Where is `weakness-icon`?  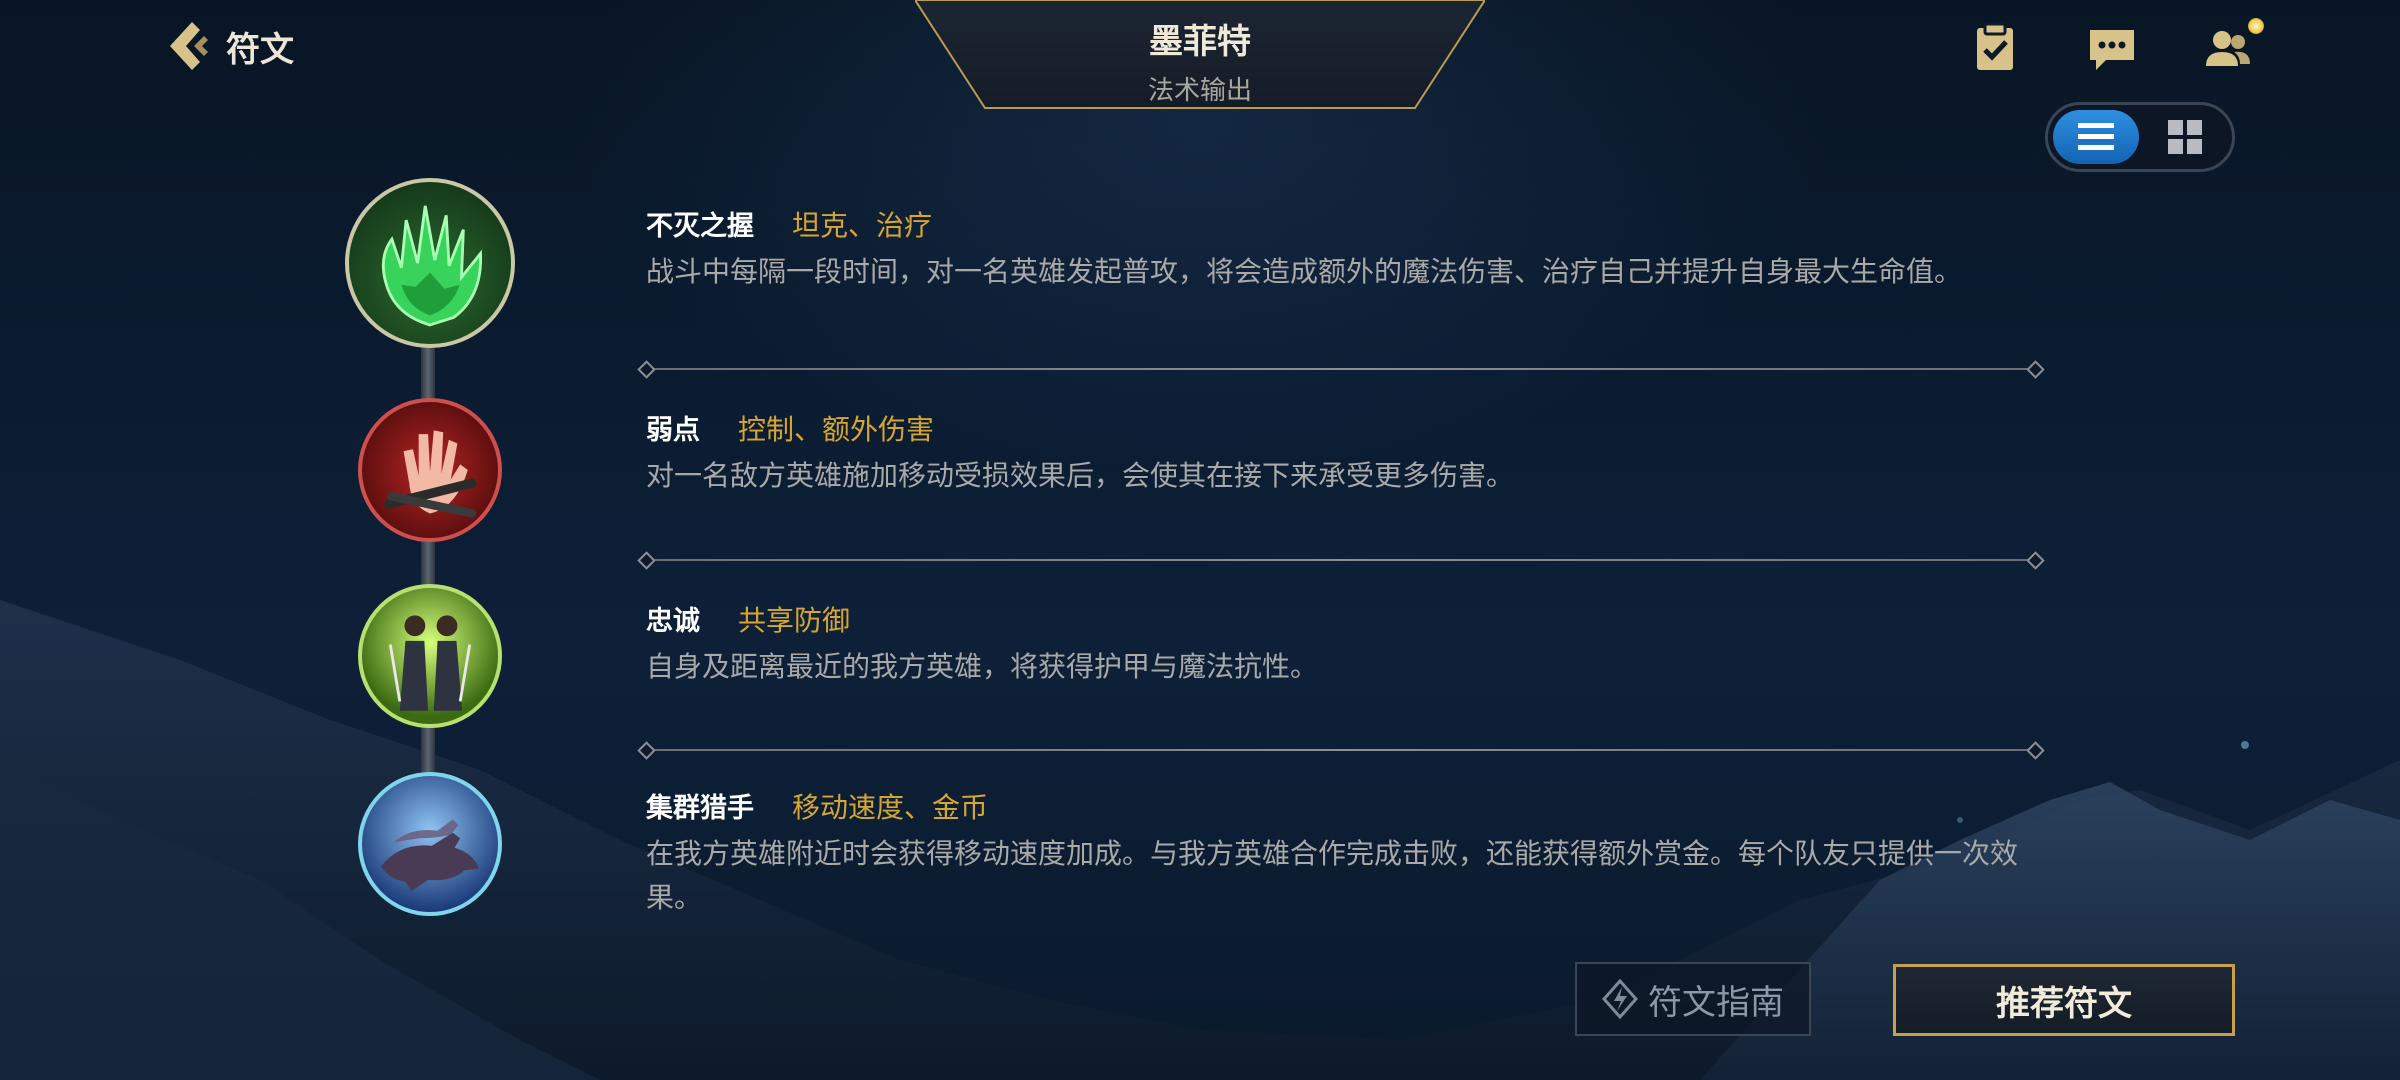
weakness-icon is located at coordinates (430, 470).